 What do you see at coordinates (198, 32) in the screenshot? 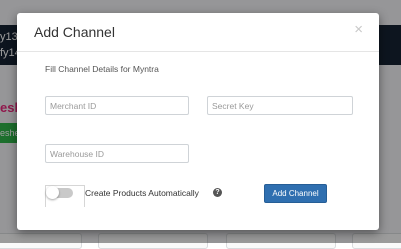
I see `modal-header: Add Channel ×` at bounding box center [198, 32].